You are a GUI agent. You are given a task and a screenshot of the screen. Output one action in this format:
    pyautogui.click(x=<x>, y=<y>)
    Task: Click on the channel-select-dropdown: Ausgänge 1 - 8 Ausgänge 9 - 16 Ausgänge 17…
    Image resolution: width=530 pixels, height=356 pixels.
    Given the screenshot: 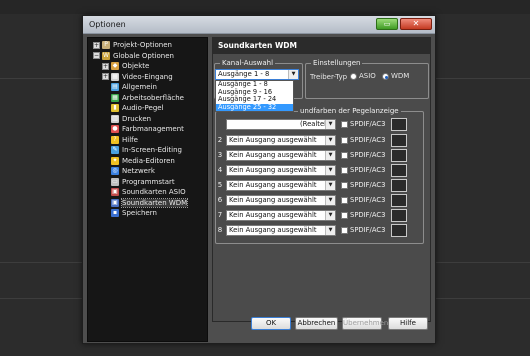 What is the action you would take?
    pyautogui.click(x=254, y=96)
    